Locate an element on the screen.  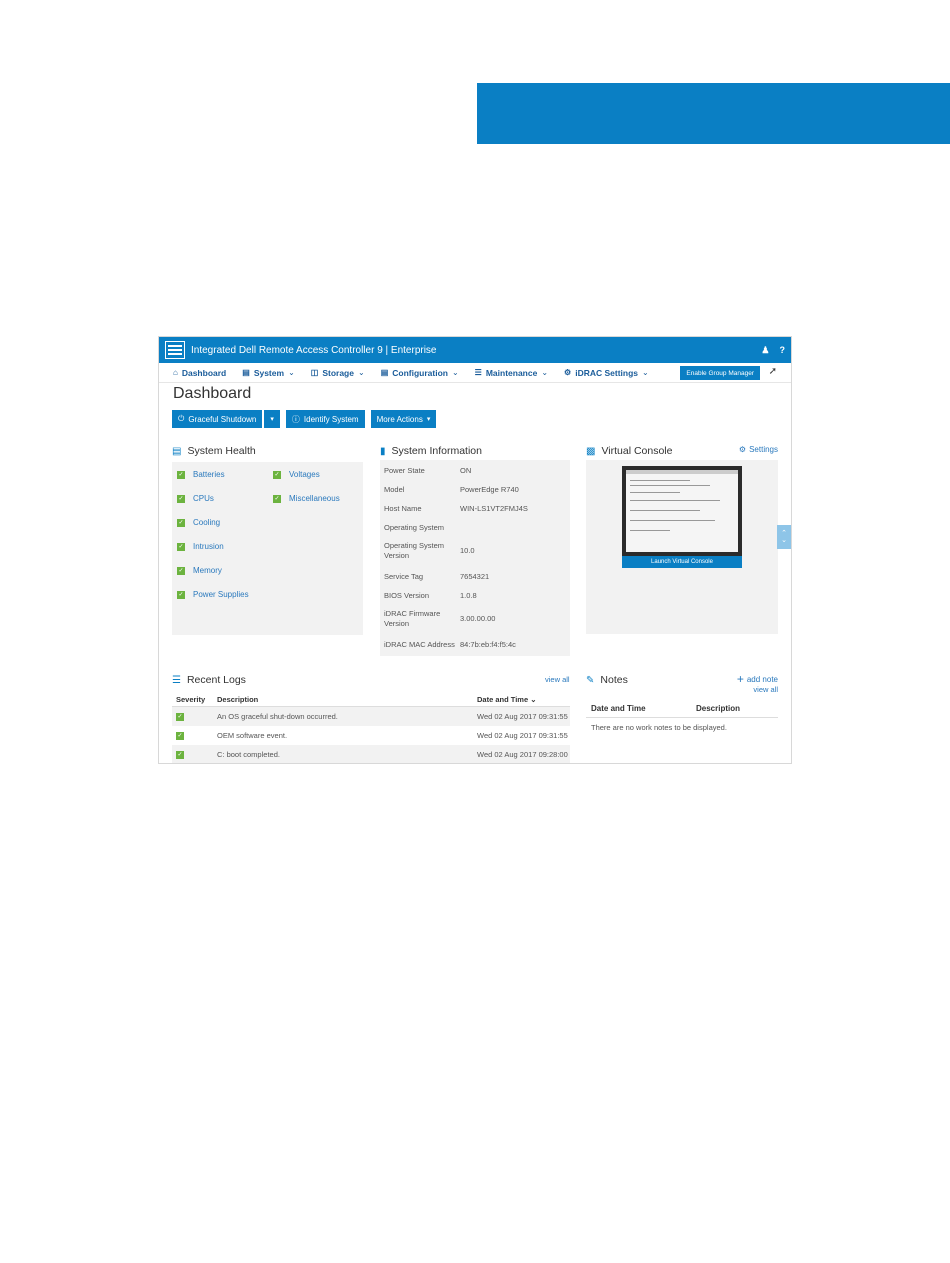
info-row-idrac-firmware: iDRAC Firmware Version 3.00.00.00 is located at coordinates (440, 618).